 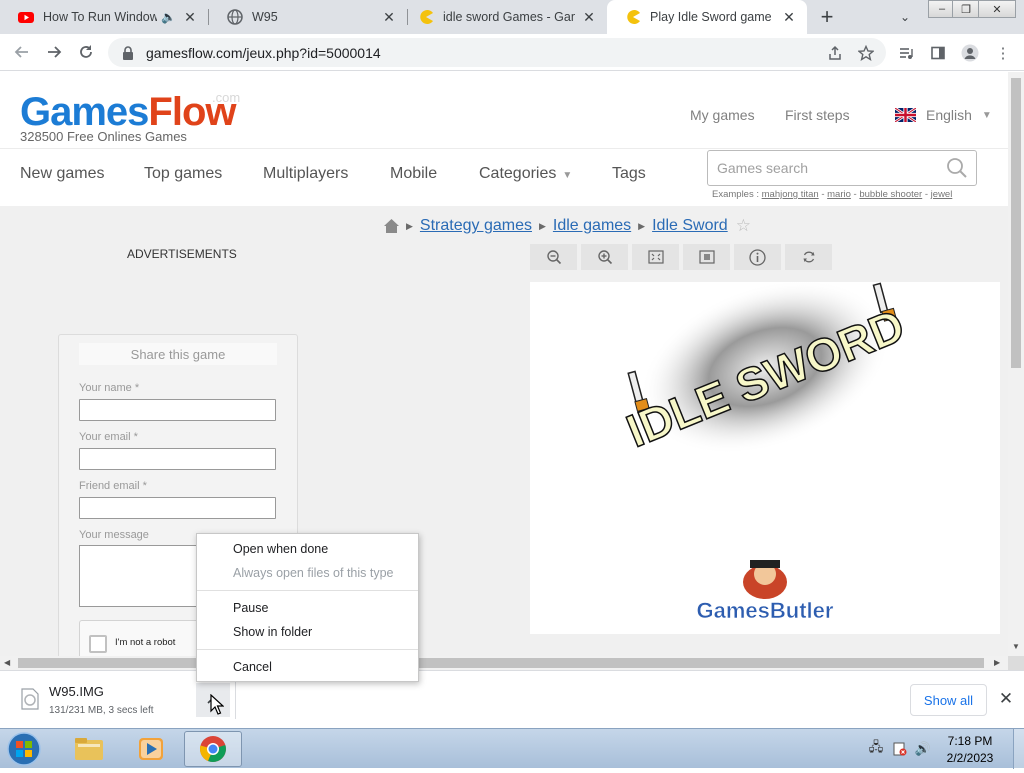 What do you see at coordinates (757, 257) in the screenshot?
I see `info-button` at bounding box center [757, 257].